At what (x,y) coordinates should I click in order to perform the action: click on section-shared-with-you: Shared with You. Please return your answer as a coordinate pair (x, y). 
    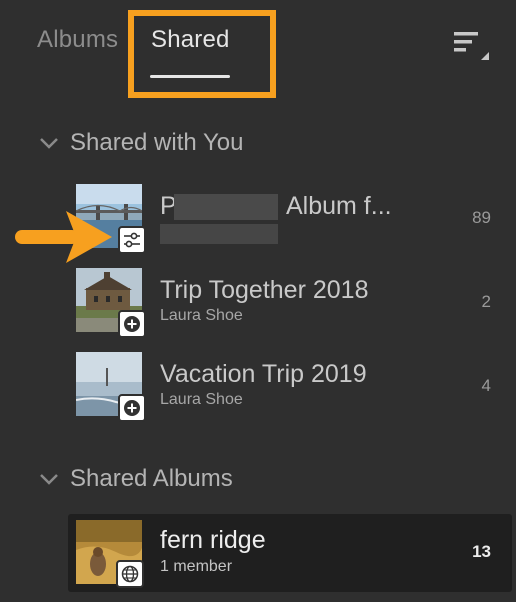
    Looking at the image, I should click on (140, 143).